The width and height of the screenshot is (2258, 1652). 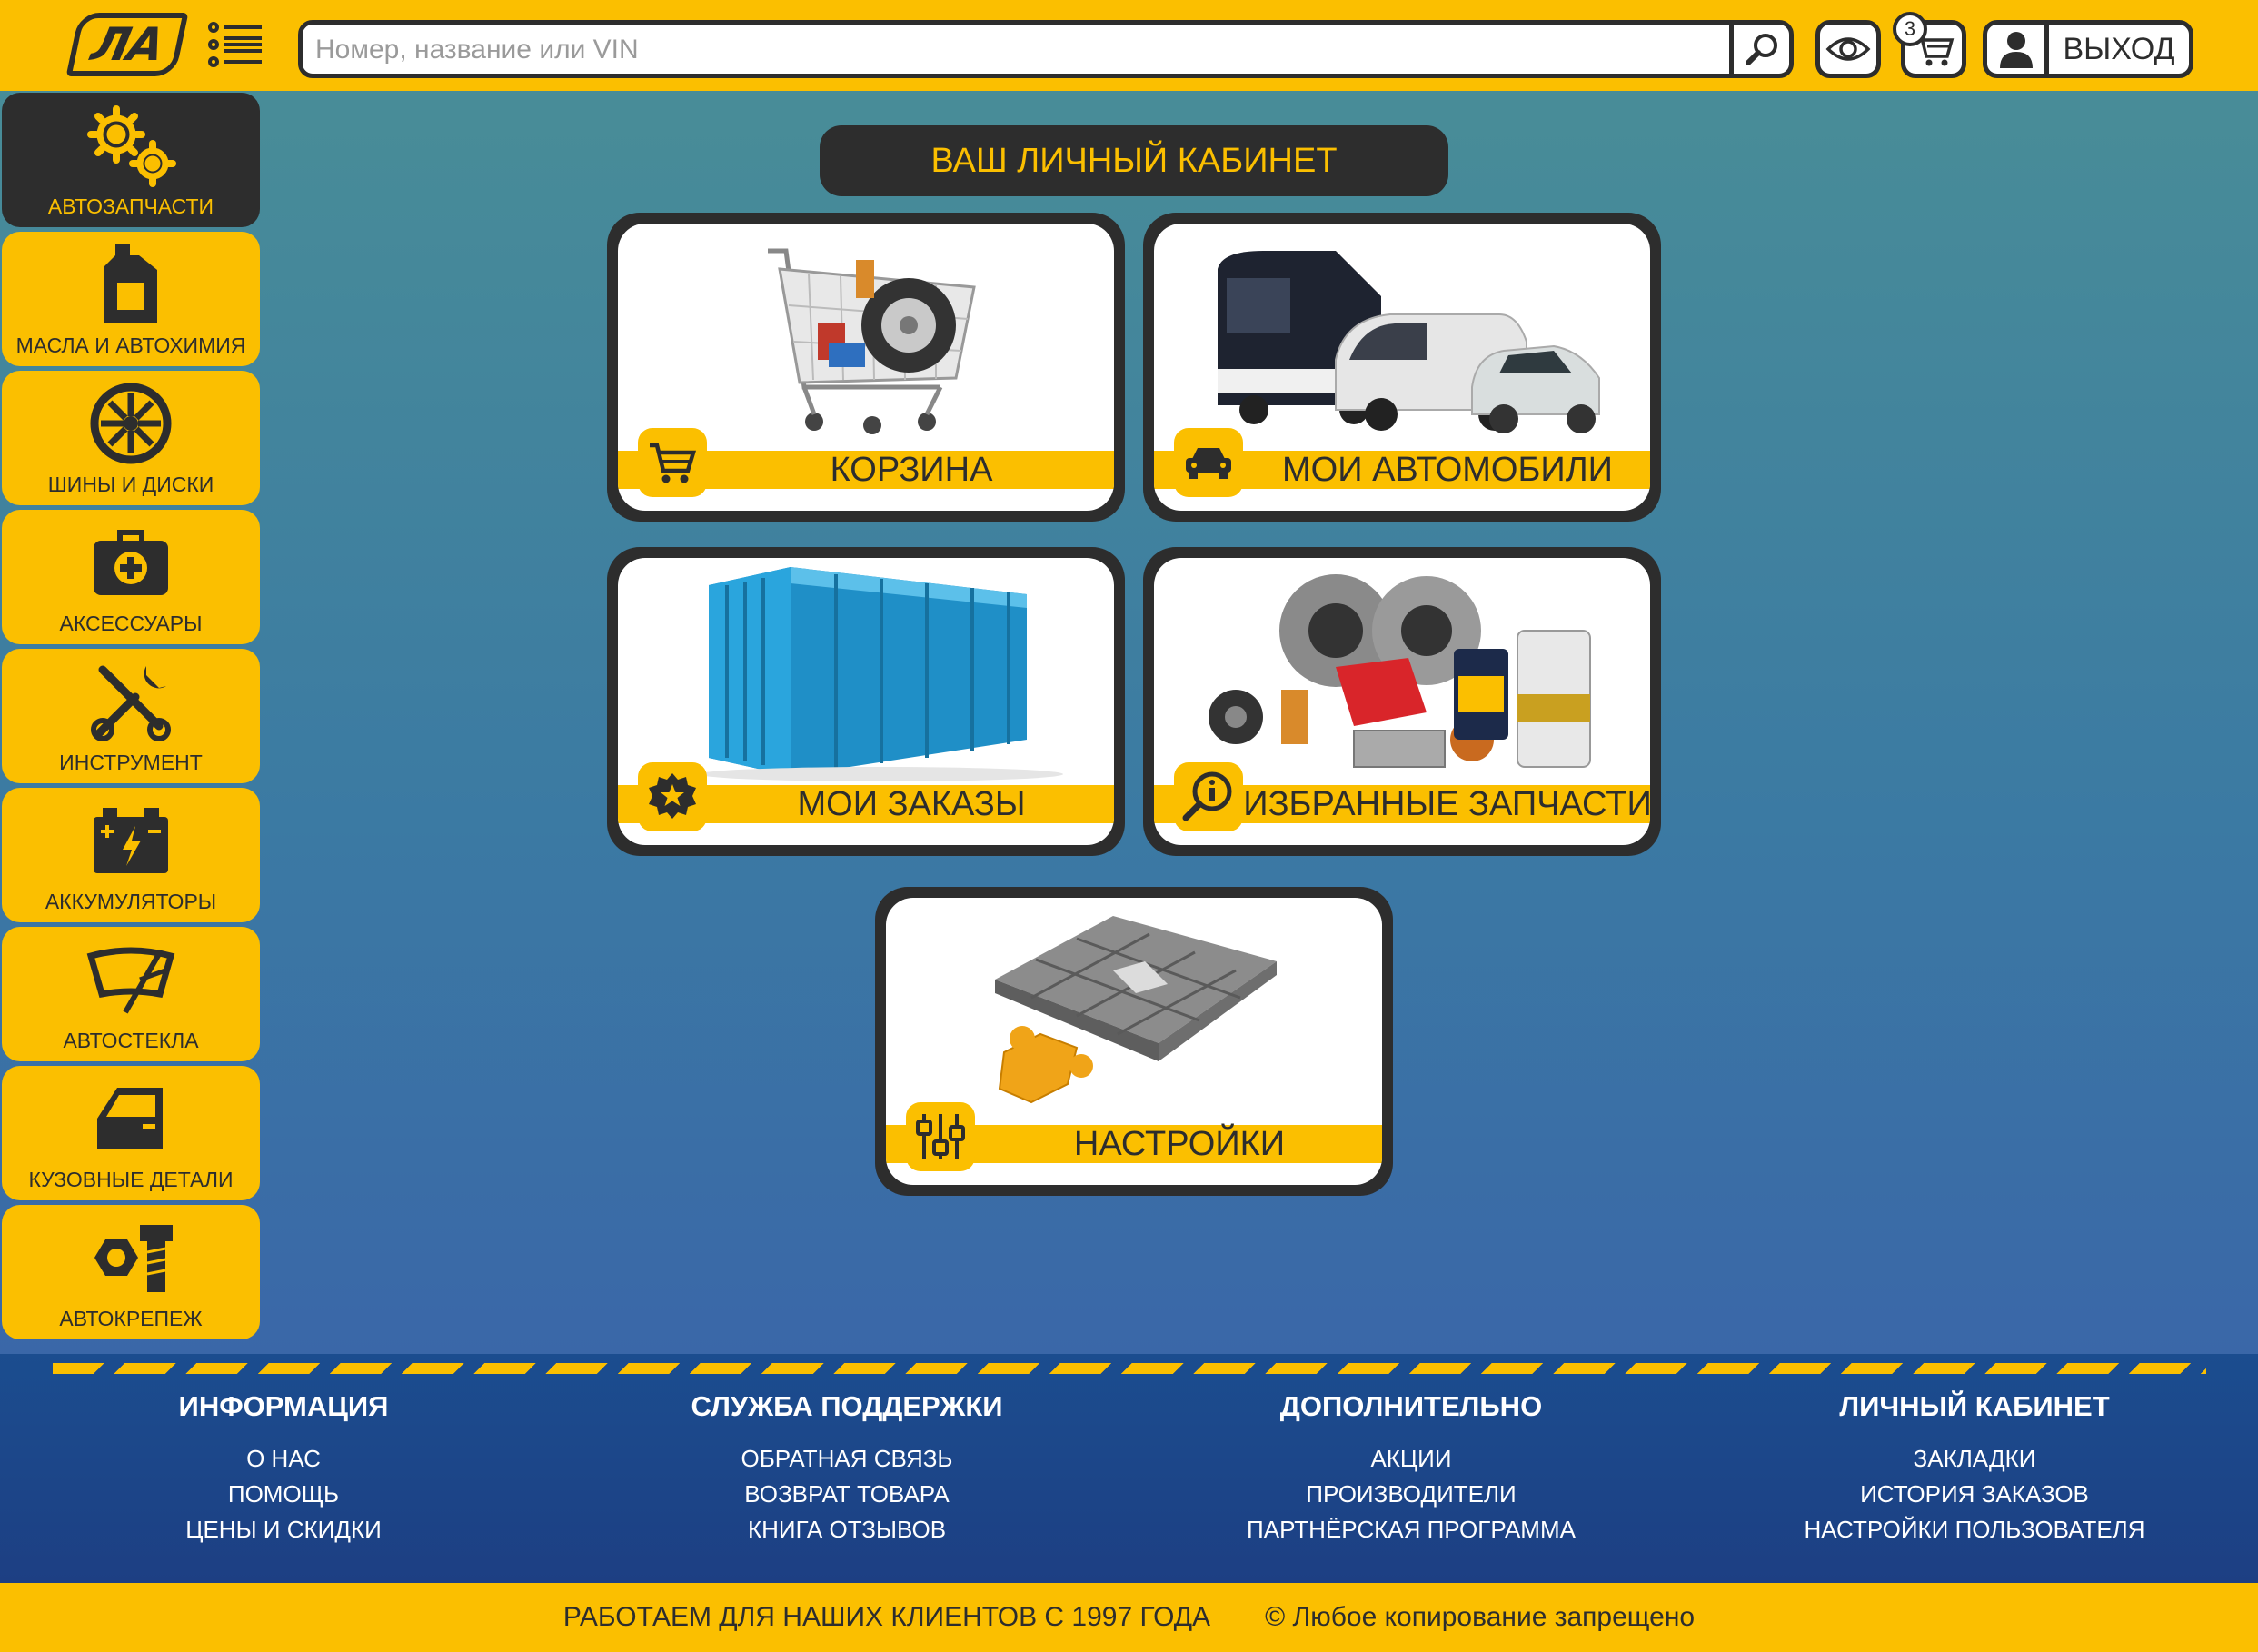 I want to click on sidebar-item-tires: ШИНЫ И ДИСКИ, so click(x=131, y=438).